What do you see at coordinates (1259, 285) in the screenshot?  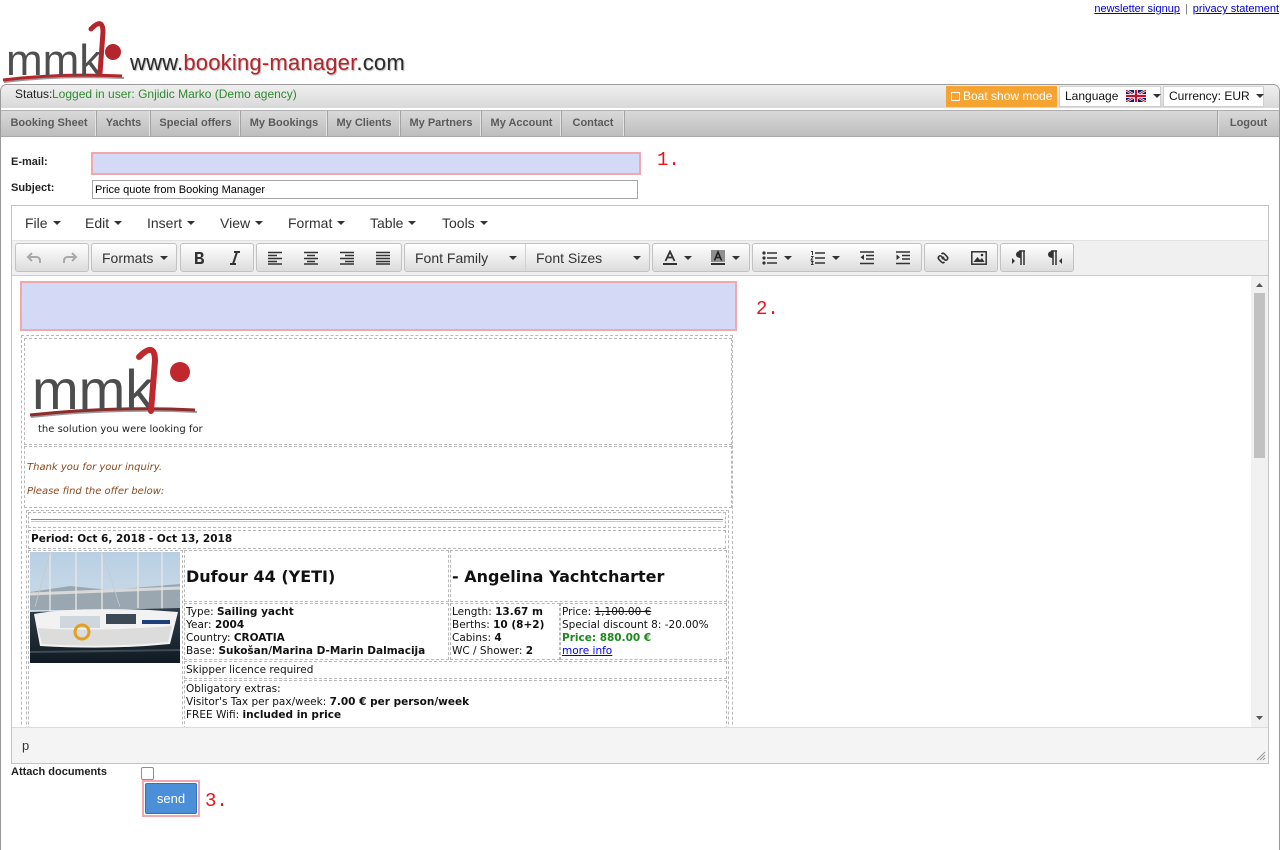 I see `scroll-up-icon` at bounding box center [1259, 285].